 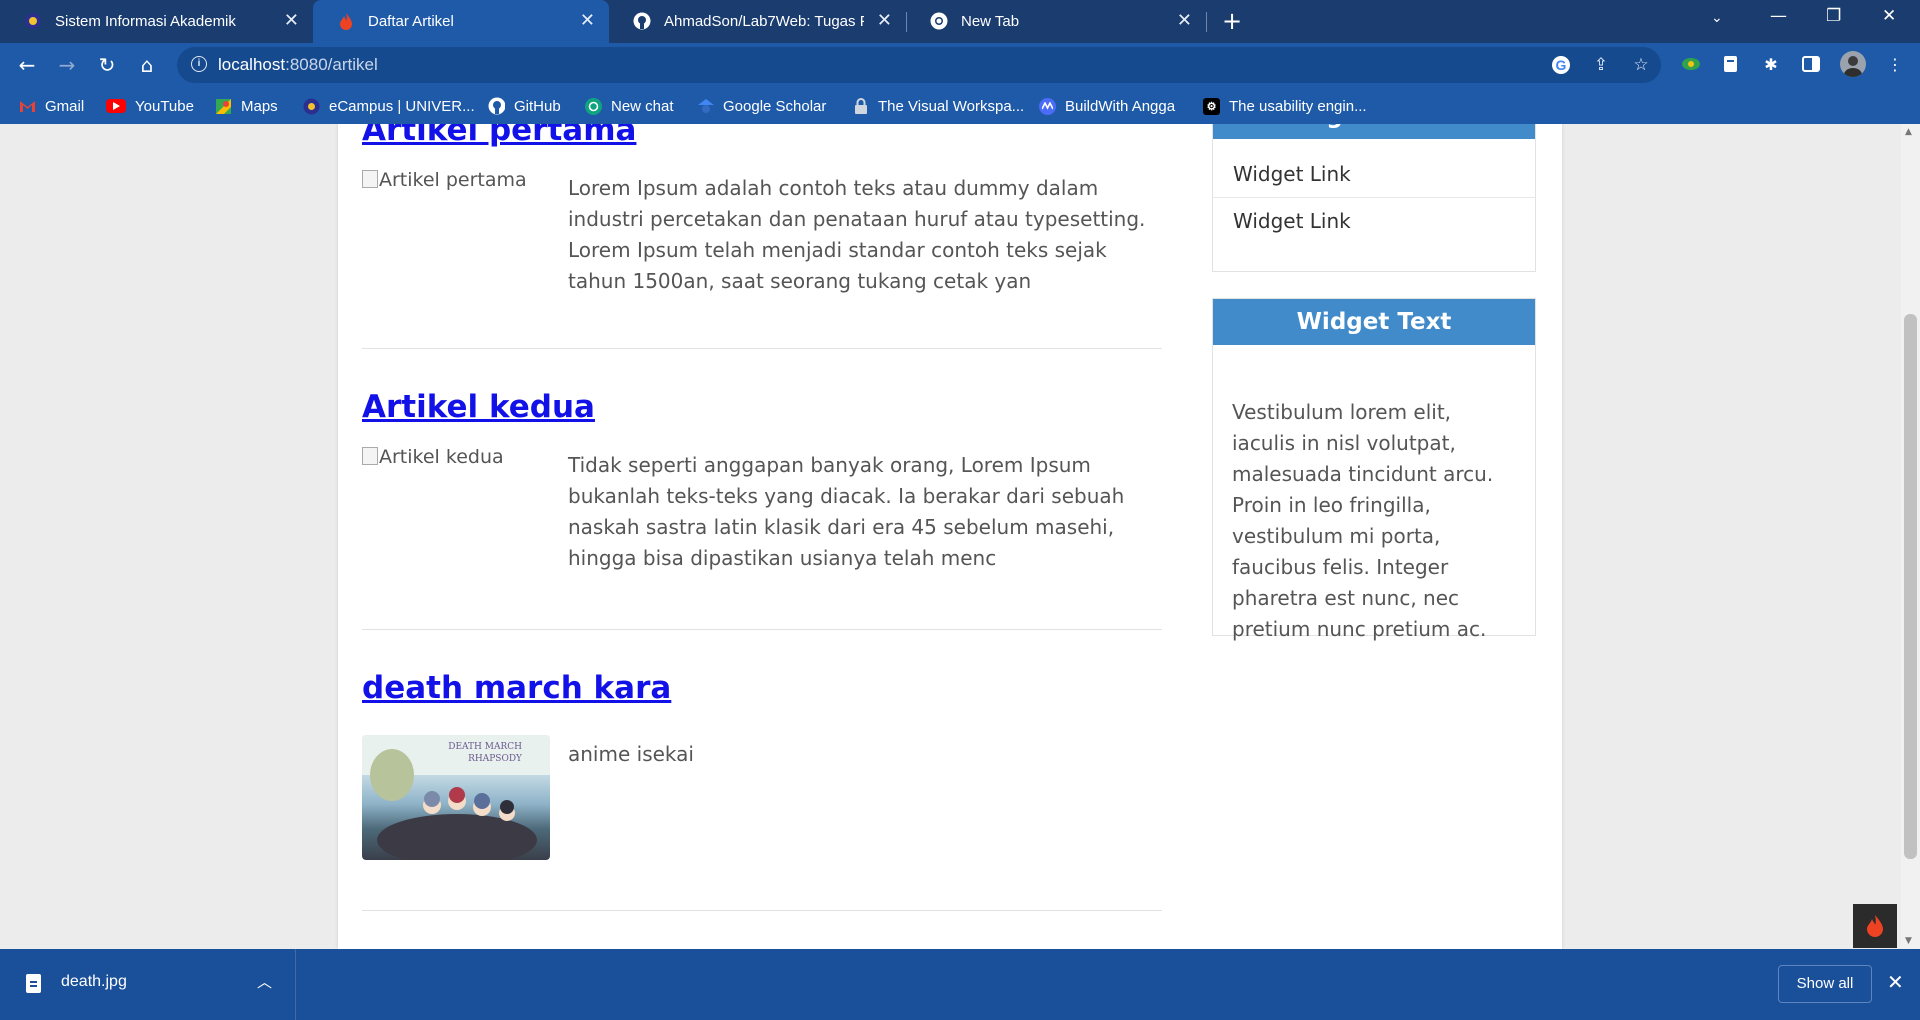 What do you see at coordinates (1833, 16) in the screenshot?
I see `restore-icon: ❐` at bounding box center [1833, 16].